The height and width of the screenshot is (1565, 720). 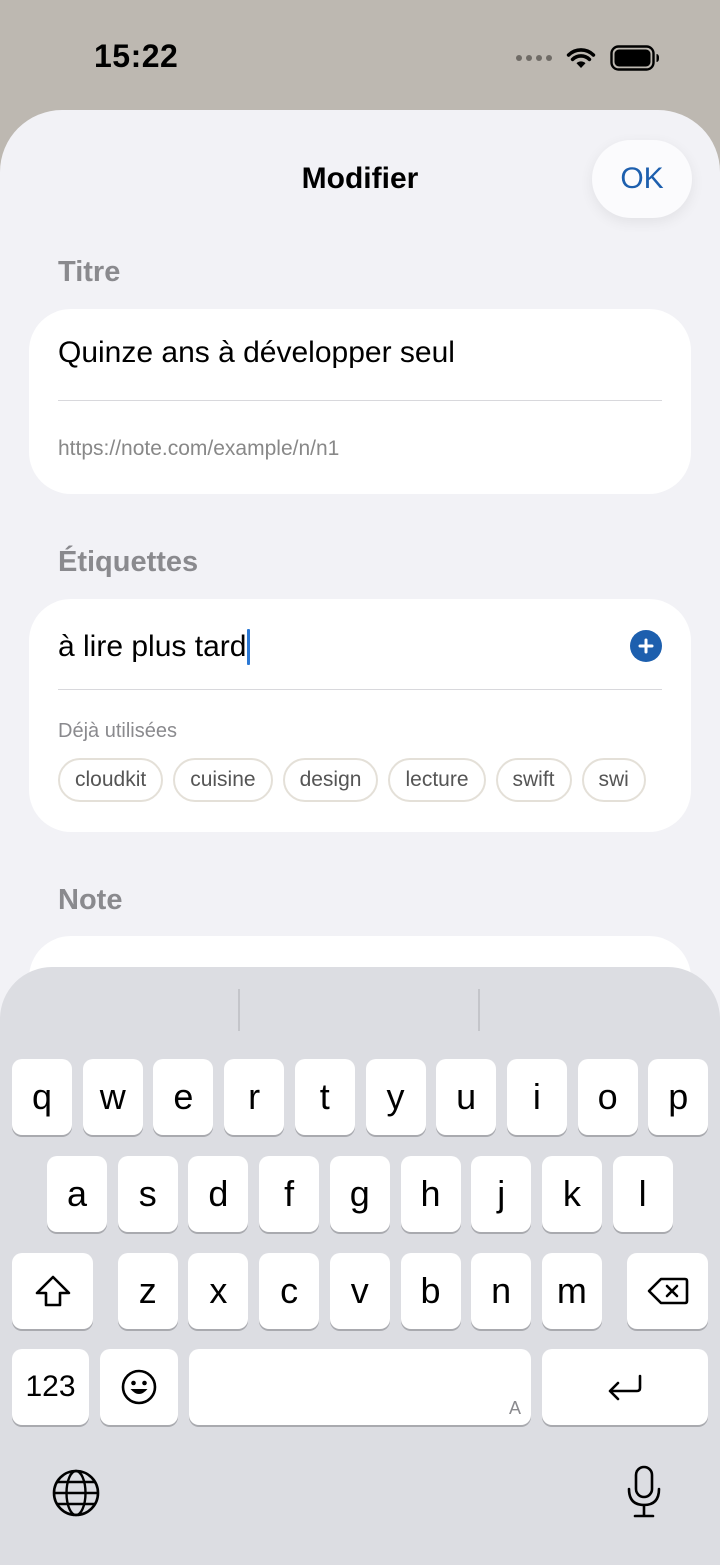 I want to click on return-icon, so click(x=625, y=1387).